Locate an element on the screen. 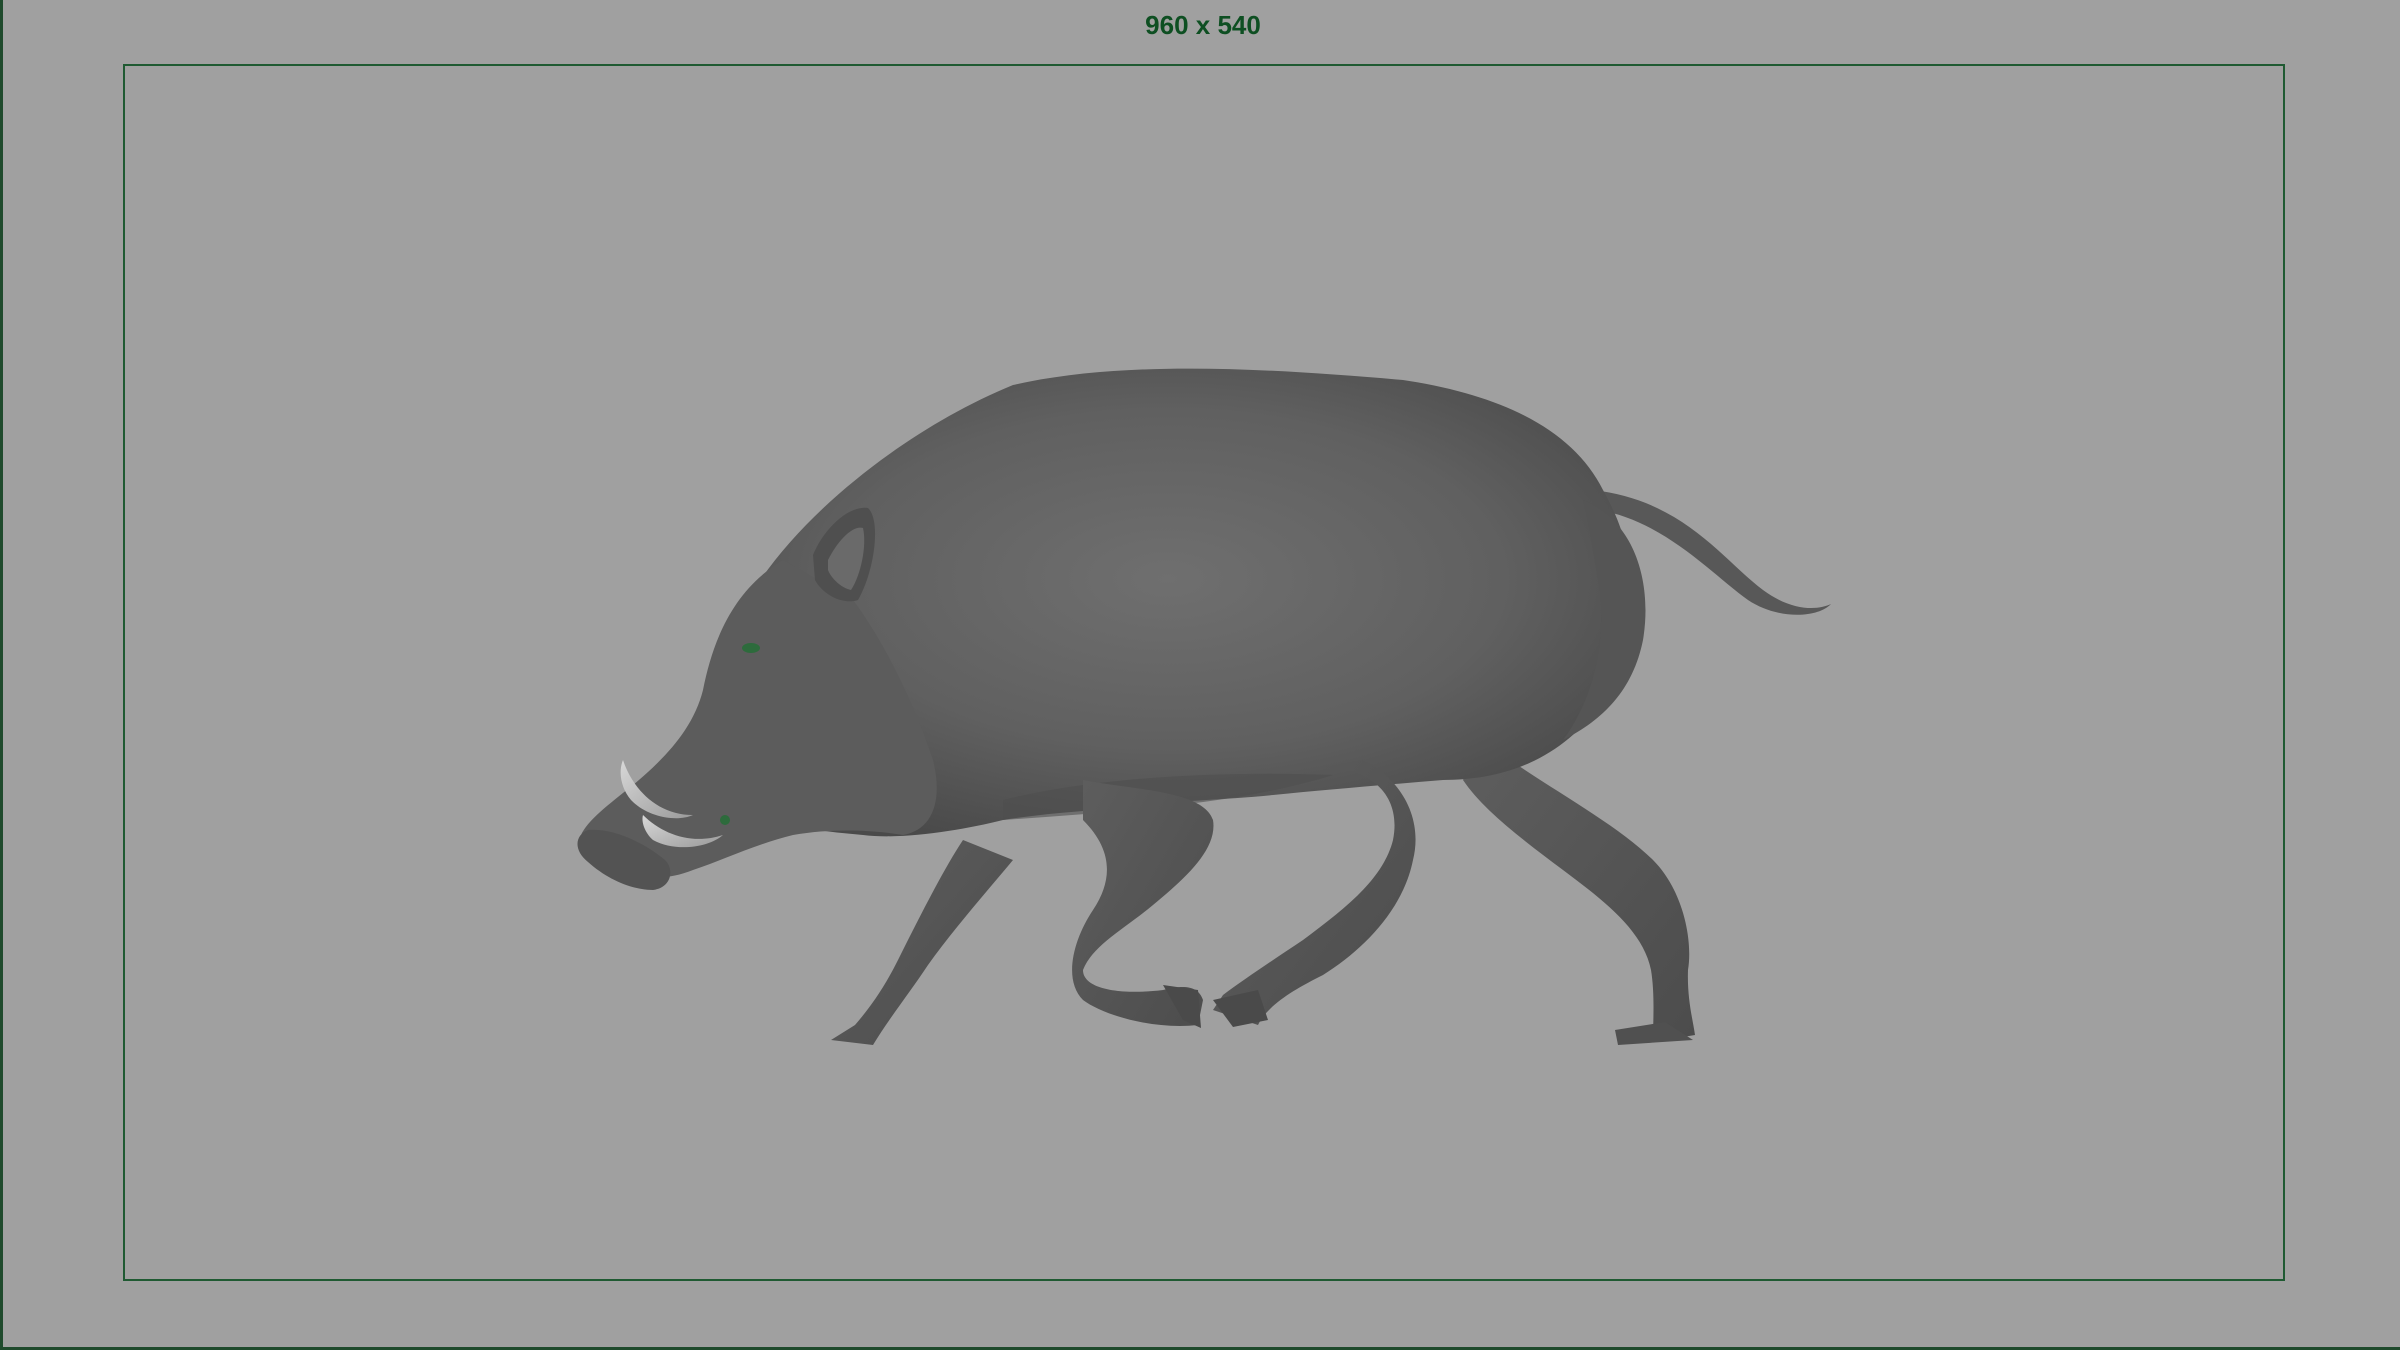  boar-mouth-highlight is located at coordinates (725, 820).